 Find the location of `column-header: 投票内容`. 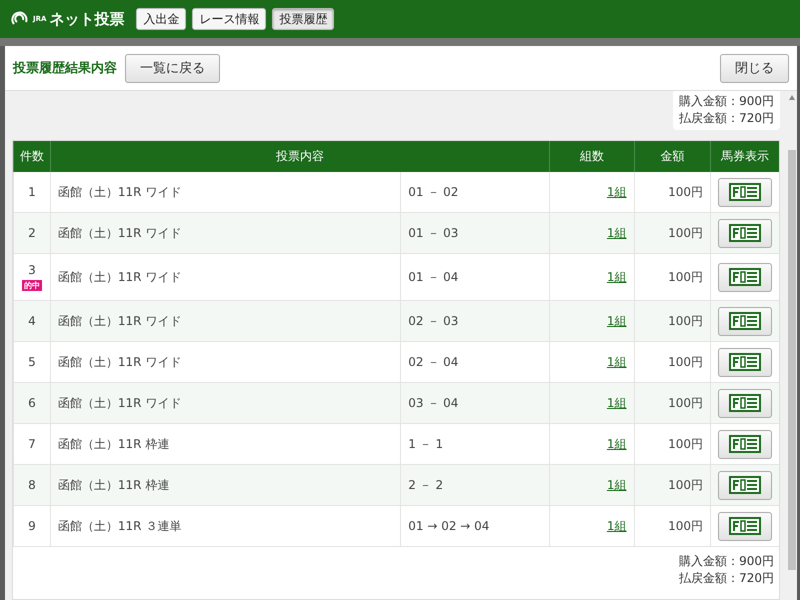

column-header: 投票内容 is located at coordinates (300, 156).